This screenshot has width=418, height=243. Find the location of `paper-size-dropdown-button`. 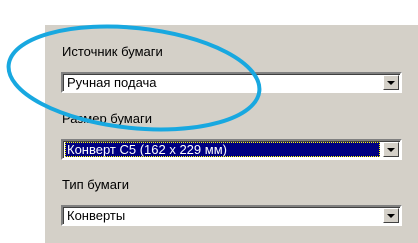

paper-size-dropdown-button is located at coordinates (391, 149).